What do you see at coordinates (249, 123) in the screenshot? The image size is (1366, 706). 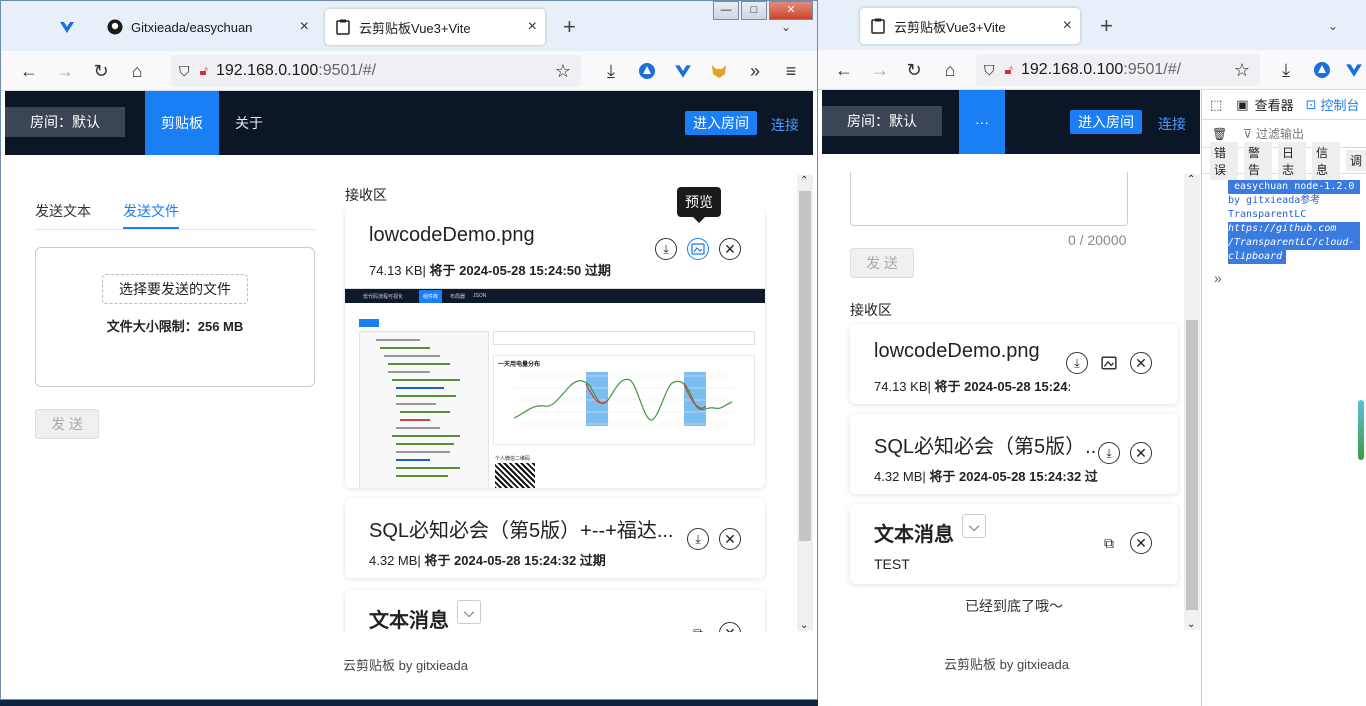 I see `nav-about: 关于` at bounding box center [249, 123].